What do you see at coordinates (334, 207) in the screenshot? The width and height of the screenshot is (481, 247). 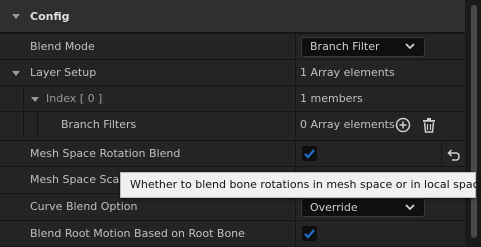 I see `curve-blend-option-value: Override` at bounding box center [334, 207].